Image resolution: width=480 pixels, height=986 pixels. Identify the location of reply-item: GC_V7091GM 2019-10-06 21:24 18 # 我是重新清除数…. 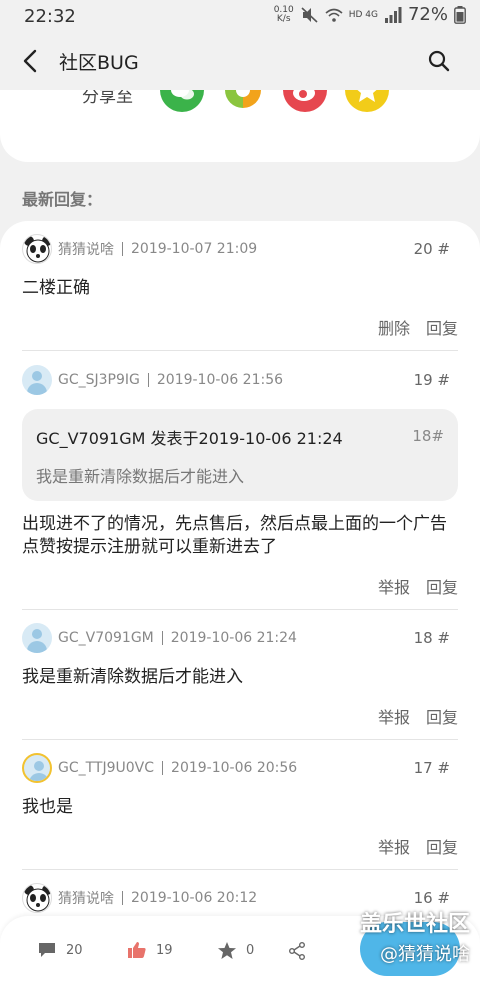
(240, 675).